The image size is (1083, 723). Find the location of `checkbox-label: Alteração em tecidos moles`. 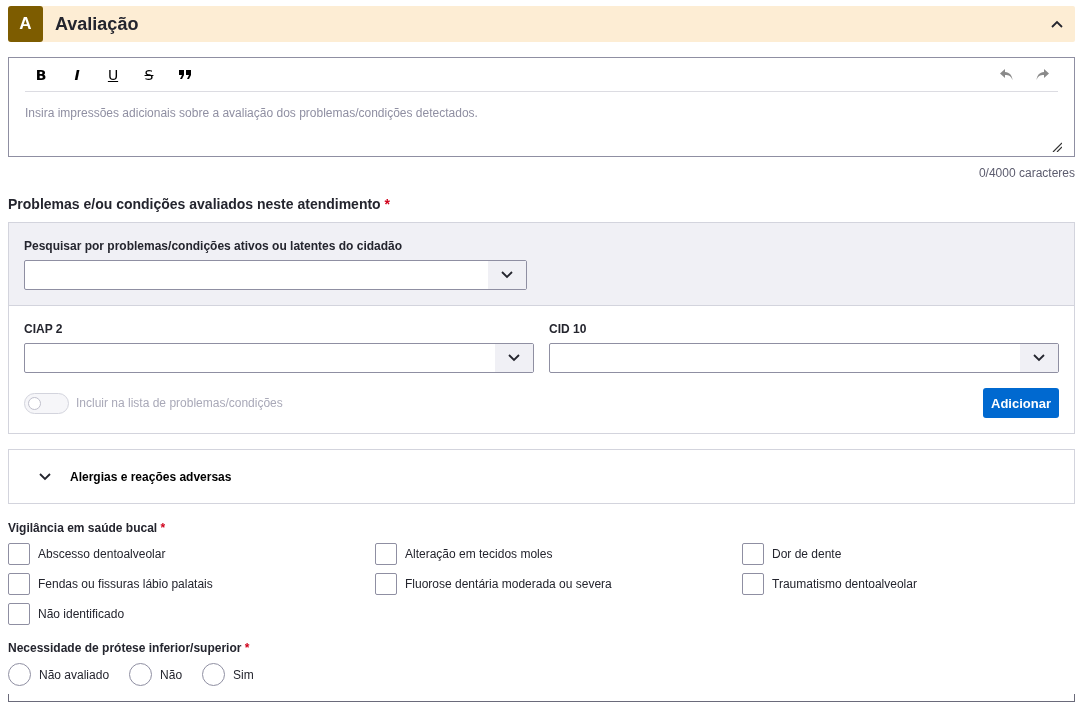

checkbox-label: Alteração em tecidos moles is located at coordinates (479, 554).